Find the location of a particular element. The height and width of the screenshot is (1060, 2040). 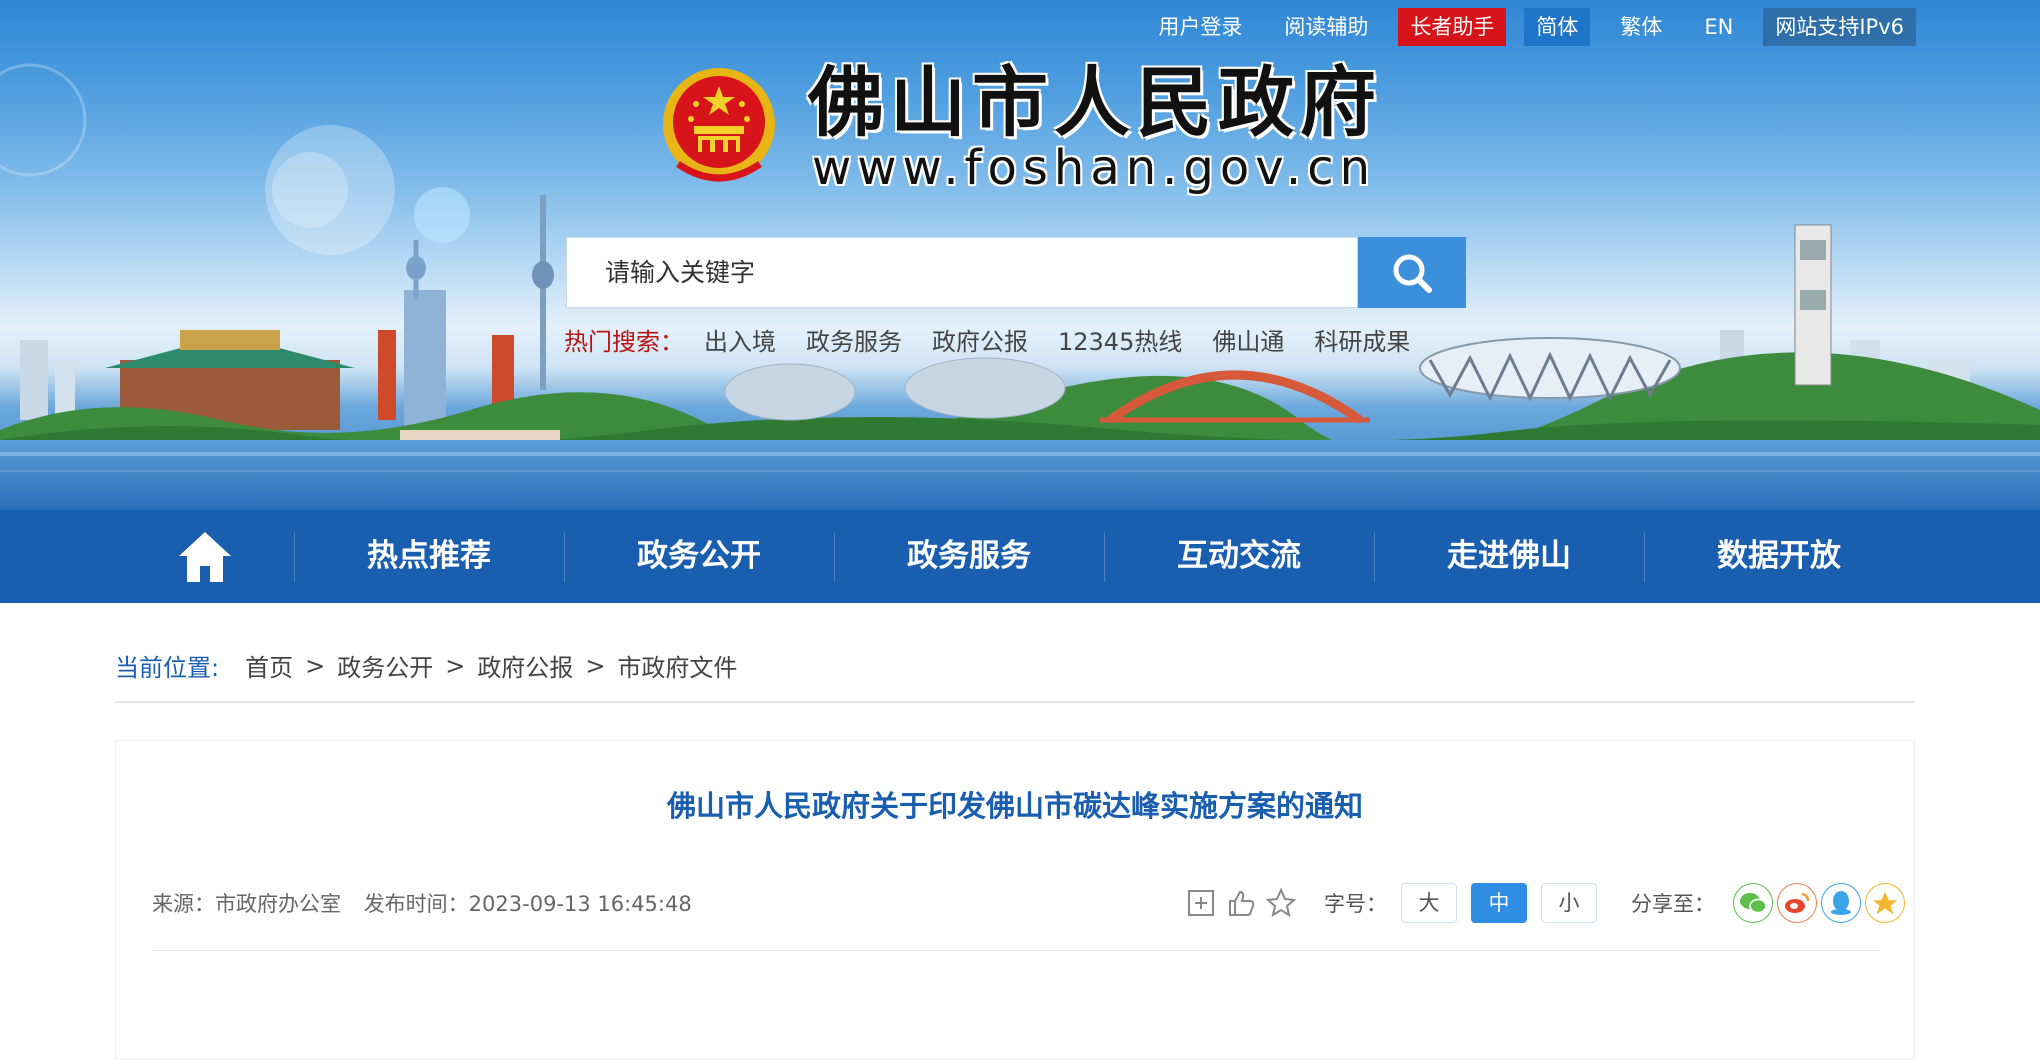

breadcrumb-item: 政务公开 is located at coordinates (385, 665).